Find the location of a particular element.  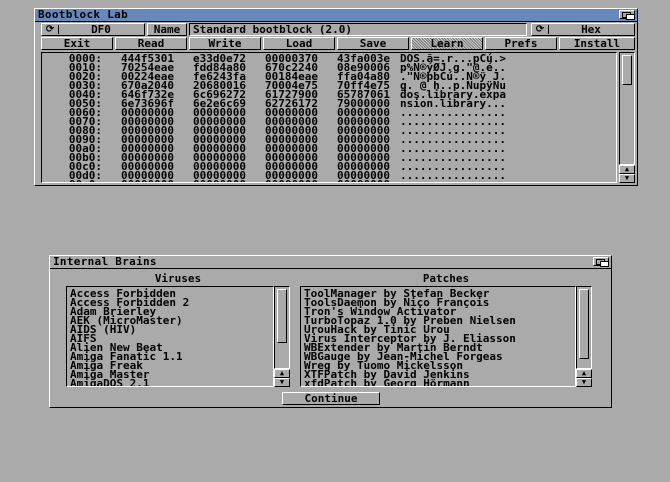

mode-cycle-button: ⟳ Hex is located at coordinates (583, 29).